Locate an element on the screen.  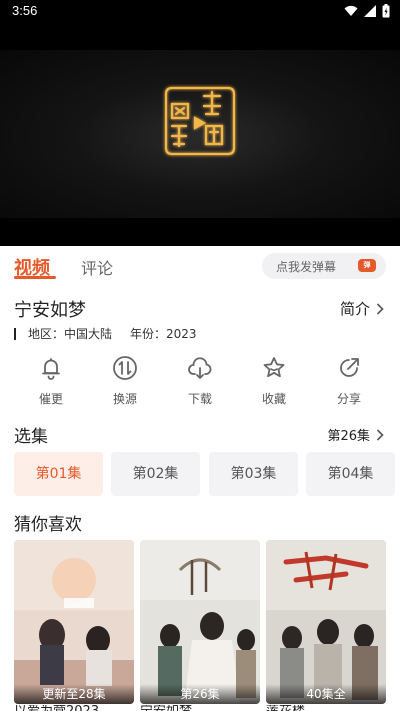
star-icon is located at coordinates (274, 367).